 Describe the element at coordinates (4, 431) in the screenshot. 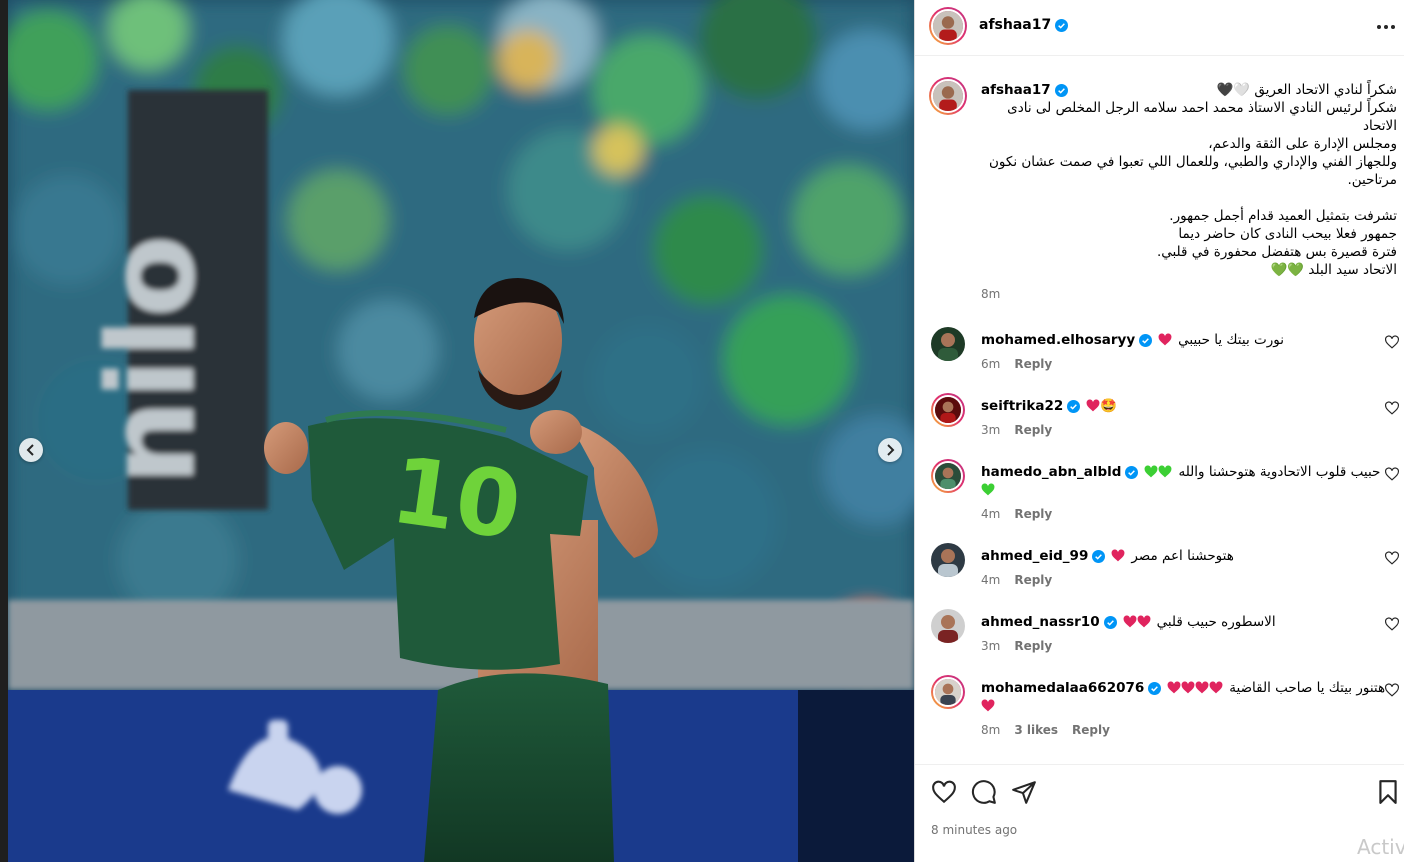

I see `media-edge` at that location.